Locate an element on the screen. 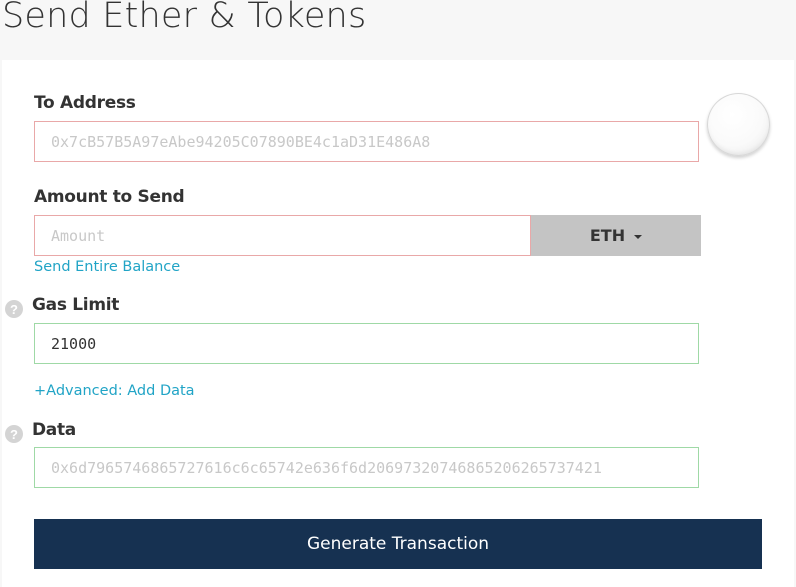 The image size is (796, 587). advanced-add-data-link: +Advanced: Add Data is located at coordinates (114, 391).